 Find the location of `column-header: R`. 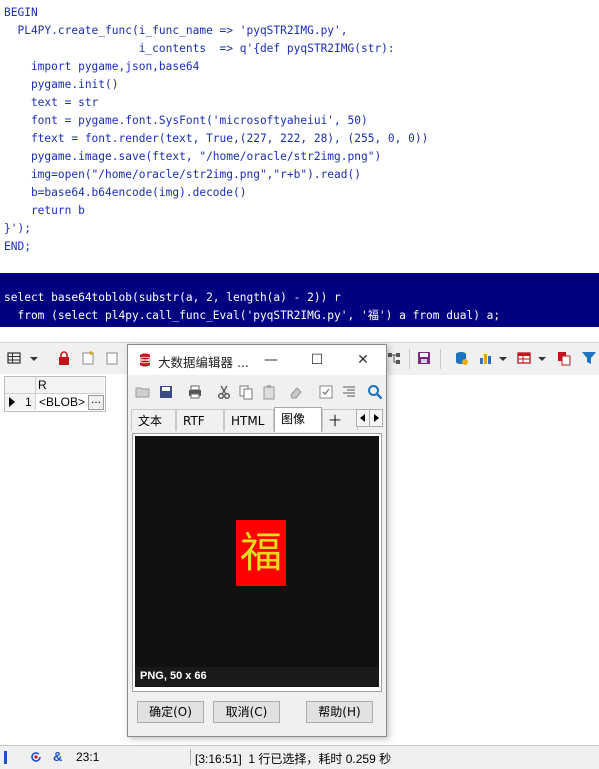

column-header: R is located at coordinates (70, 385).